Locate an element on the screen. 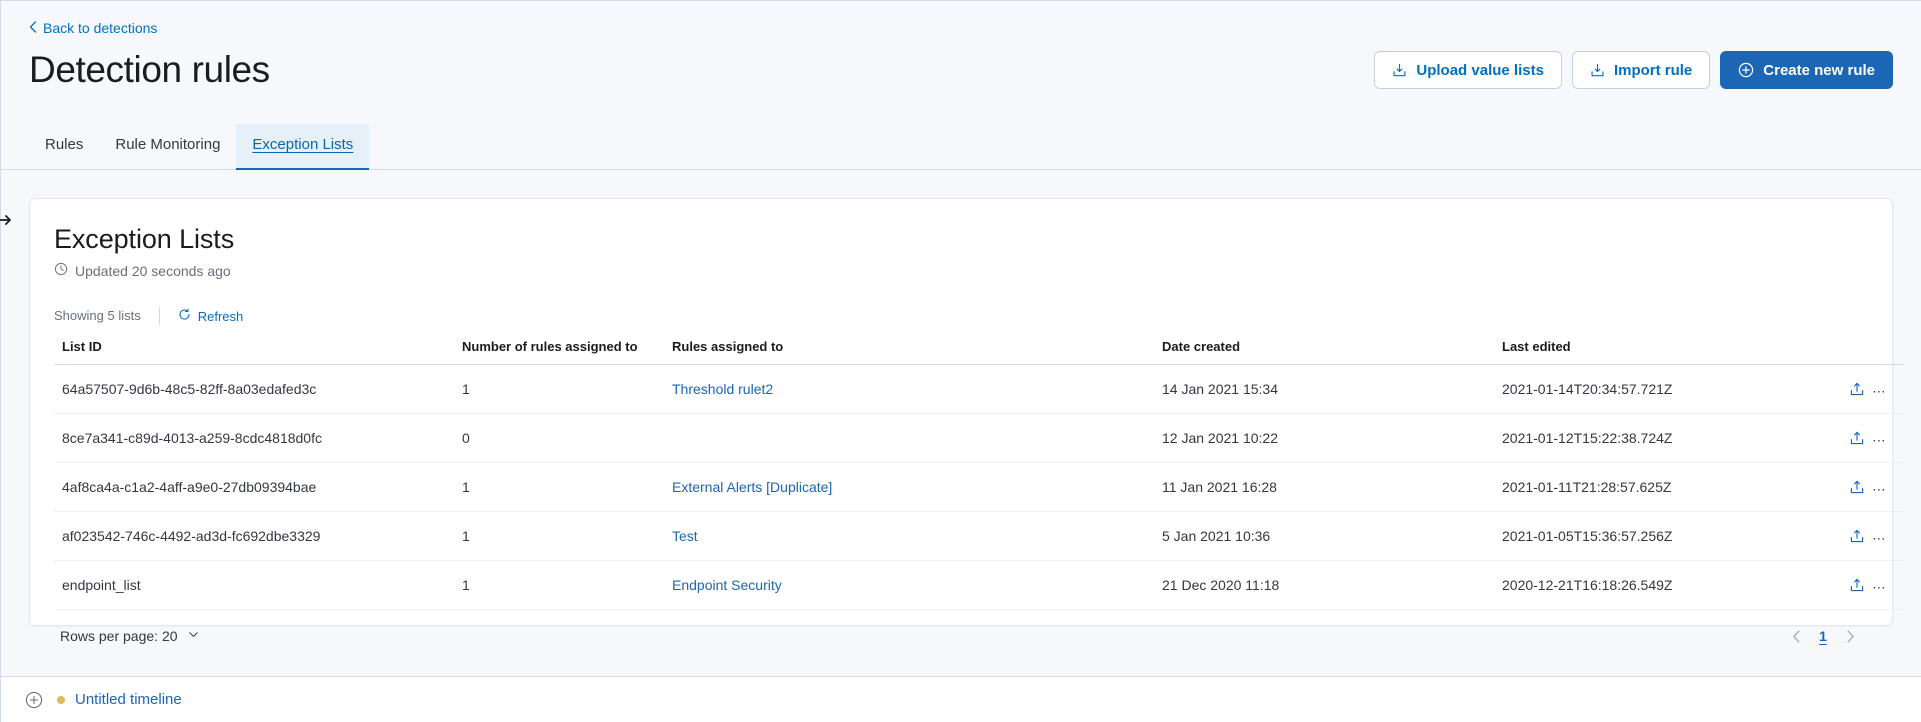 The width and height of the screenshot is (1921, 722). rows-per-page-label: Rows per page: 20 is located at coordinates (119, 636).